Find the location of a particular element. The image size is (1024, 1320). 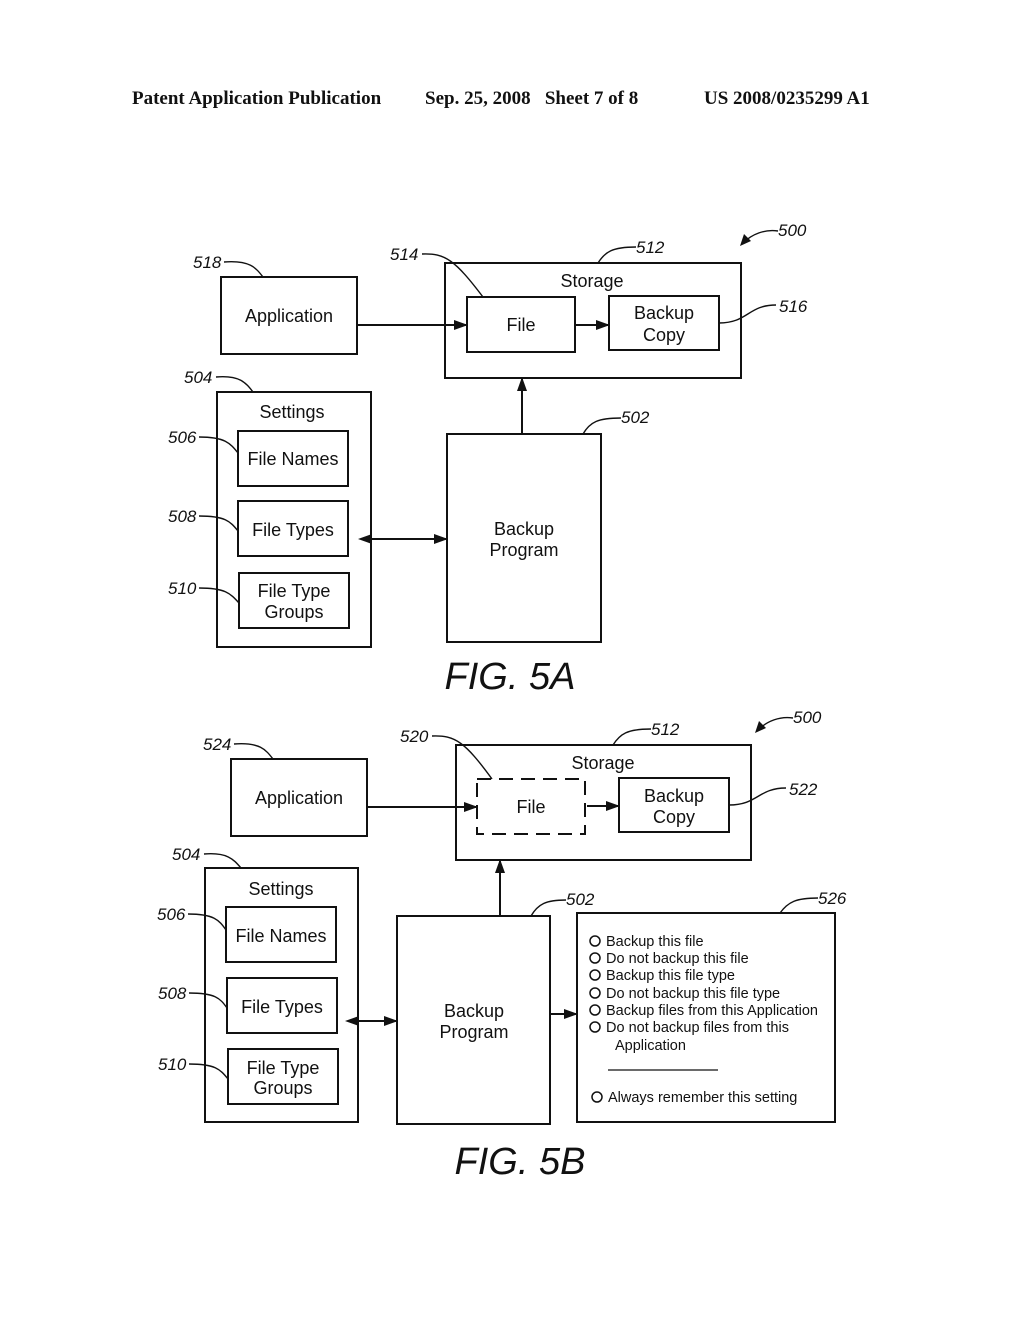

ref-514: 514 is located at coordinates (404, 254).